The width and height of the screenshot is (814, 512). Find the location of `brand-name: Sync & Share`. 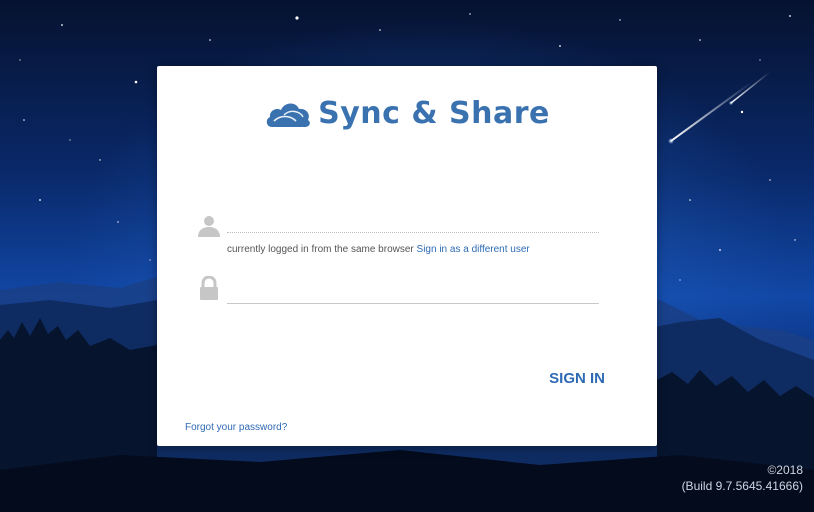

brand-name: Sync & Share is located at coordinates (434, 113).